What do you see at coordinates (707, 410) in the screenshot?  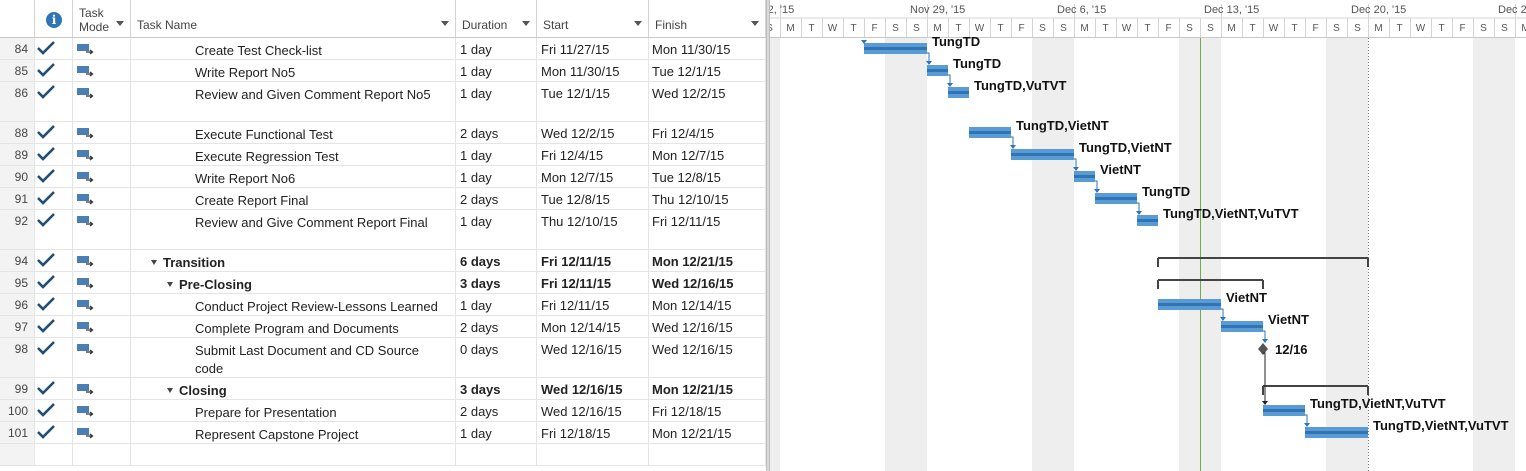 I see `finish-cell: Fri 12/18/15` at bounding box center [707, 410].